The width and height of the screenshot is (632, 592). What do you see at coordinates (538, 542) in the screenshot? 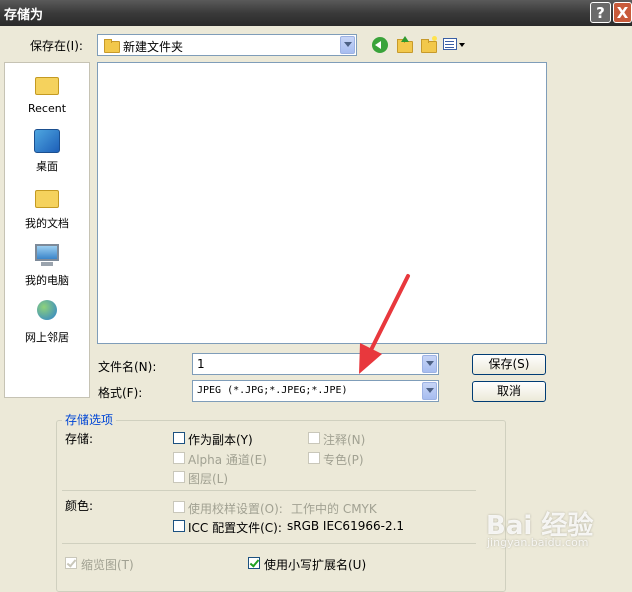
I see `watermark-url: jingyan.baidu.com` at bounding box center [538, 542].